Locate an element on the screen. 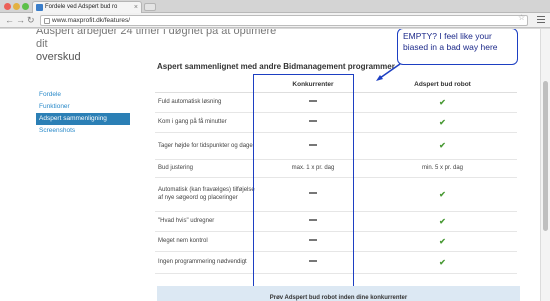 Image resolution: width=550 pixels, height=301 pixels. favicon-icon is located at coordinates (39, 7).